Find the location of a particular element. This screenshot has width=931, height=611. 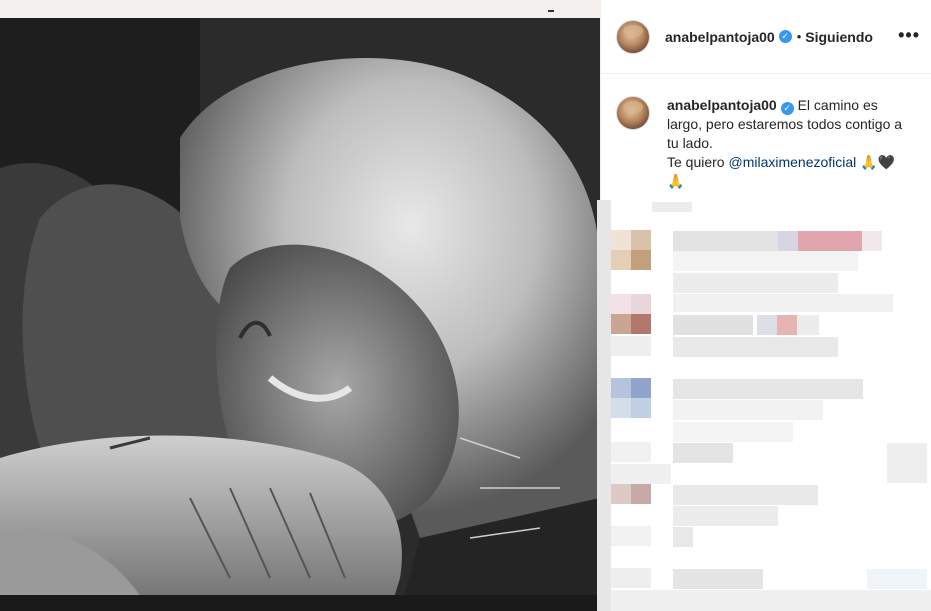

pray-emoji-icon-2: 🙏 is located at coordinates (676, 181).